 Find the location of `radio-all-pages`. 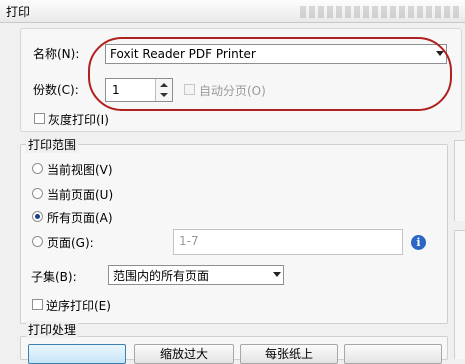

radio-all-pages is located at coordinates (37, 216).